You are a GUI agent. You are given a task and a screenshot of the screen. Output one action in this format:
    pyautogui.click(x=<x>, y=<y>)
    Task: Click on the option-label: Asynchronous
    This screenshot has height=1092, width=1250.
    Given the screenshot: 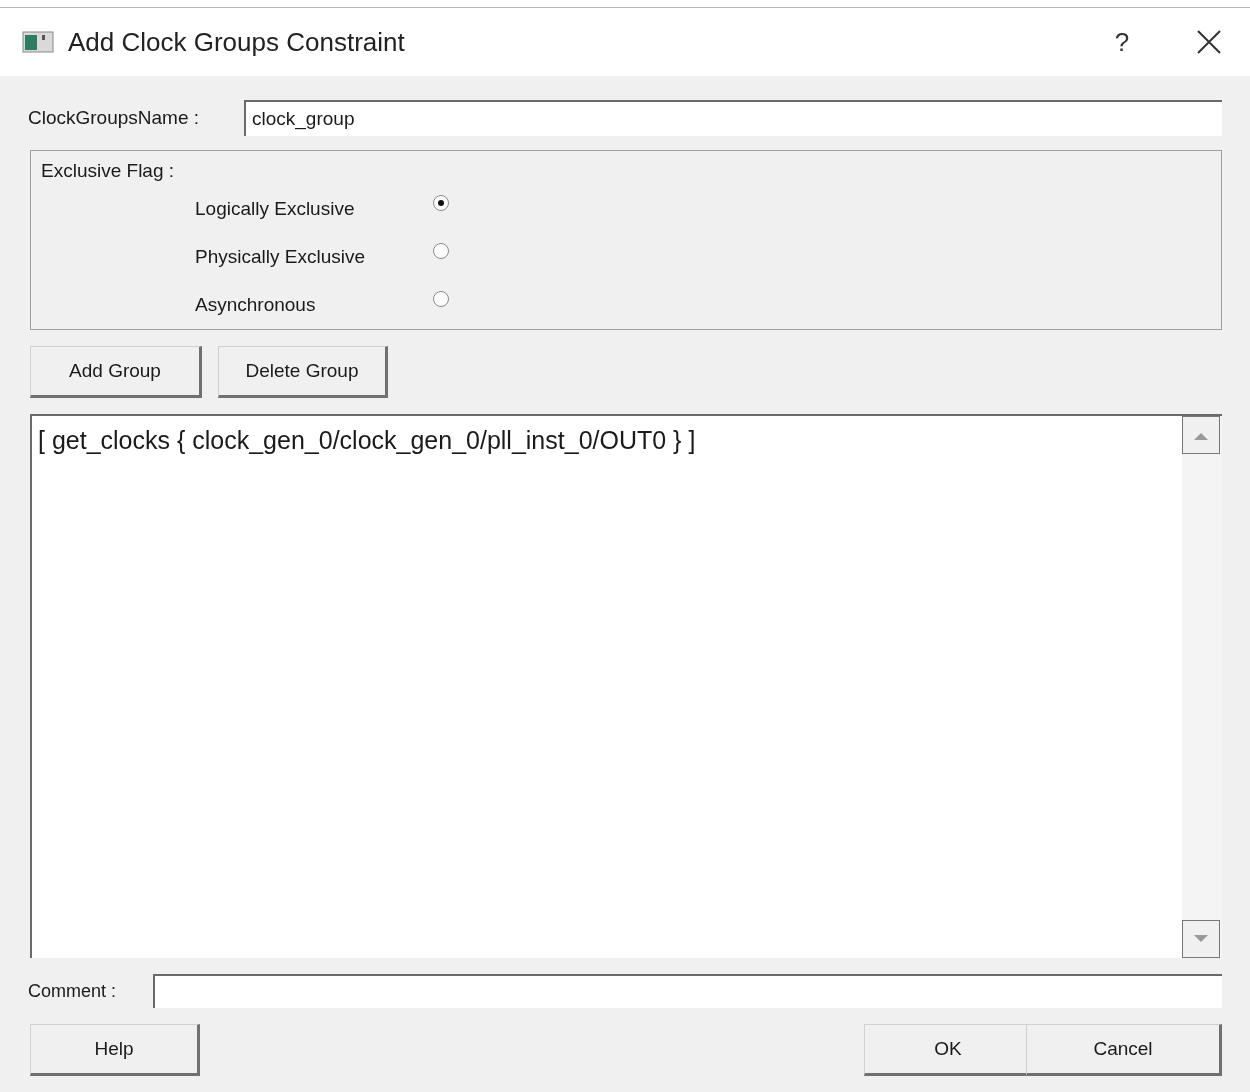 What is the action you would take?
    pyautogui.click(x=256, y=304)
    